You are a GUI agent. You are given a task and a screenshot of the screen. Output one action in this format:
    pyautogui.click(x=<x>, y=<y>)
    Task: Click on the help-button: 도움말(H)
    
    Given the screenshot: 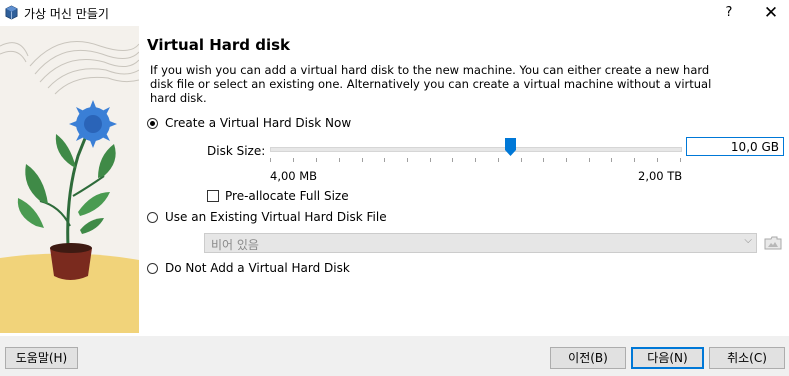 What is the action you would take?
    pyautogui.click(x=41, y=358)
    